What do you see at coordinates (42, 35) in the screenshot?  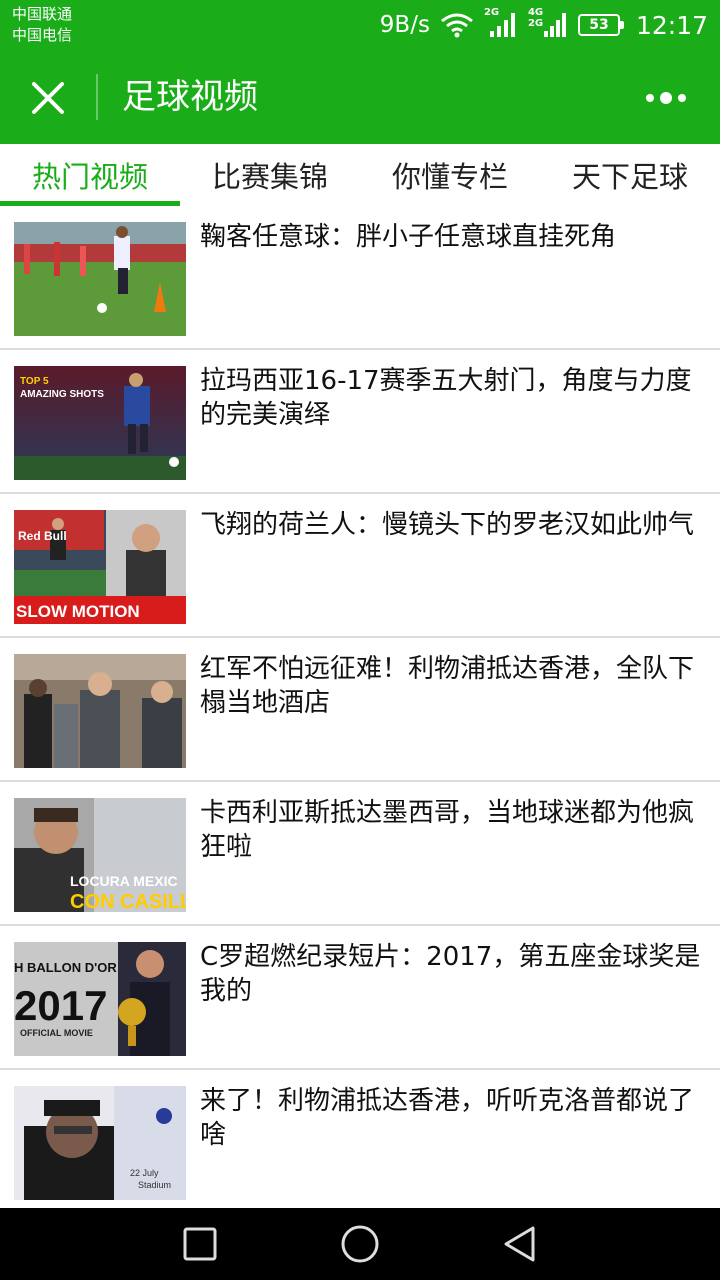 I see `carrier-2: 中国电信` at bounding box center [42, 35].